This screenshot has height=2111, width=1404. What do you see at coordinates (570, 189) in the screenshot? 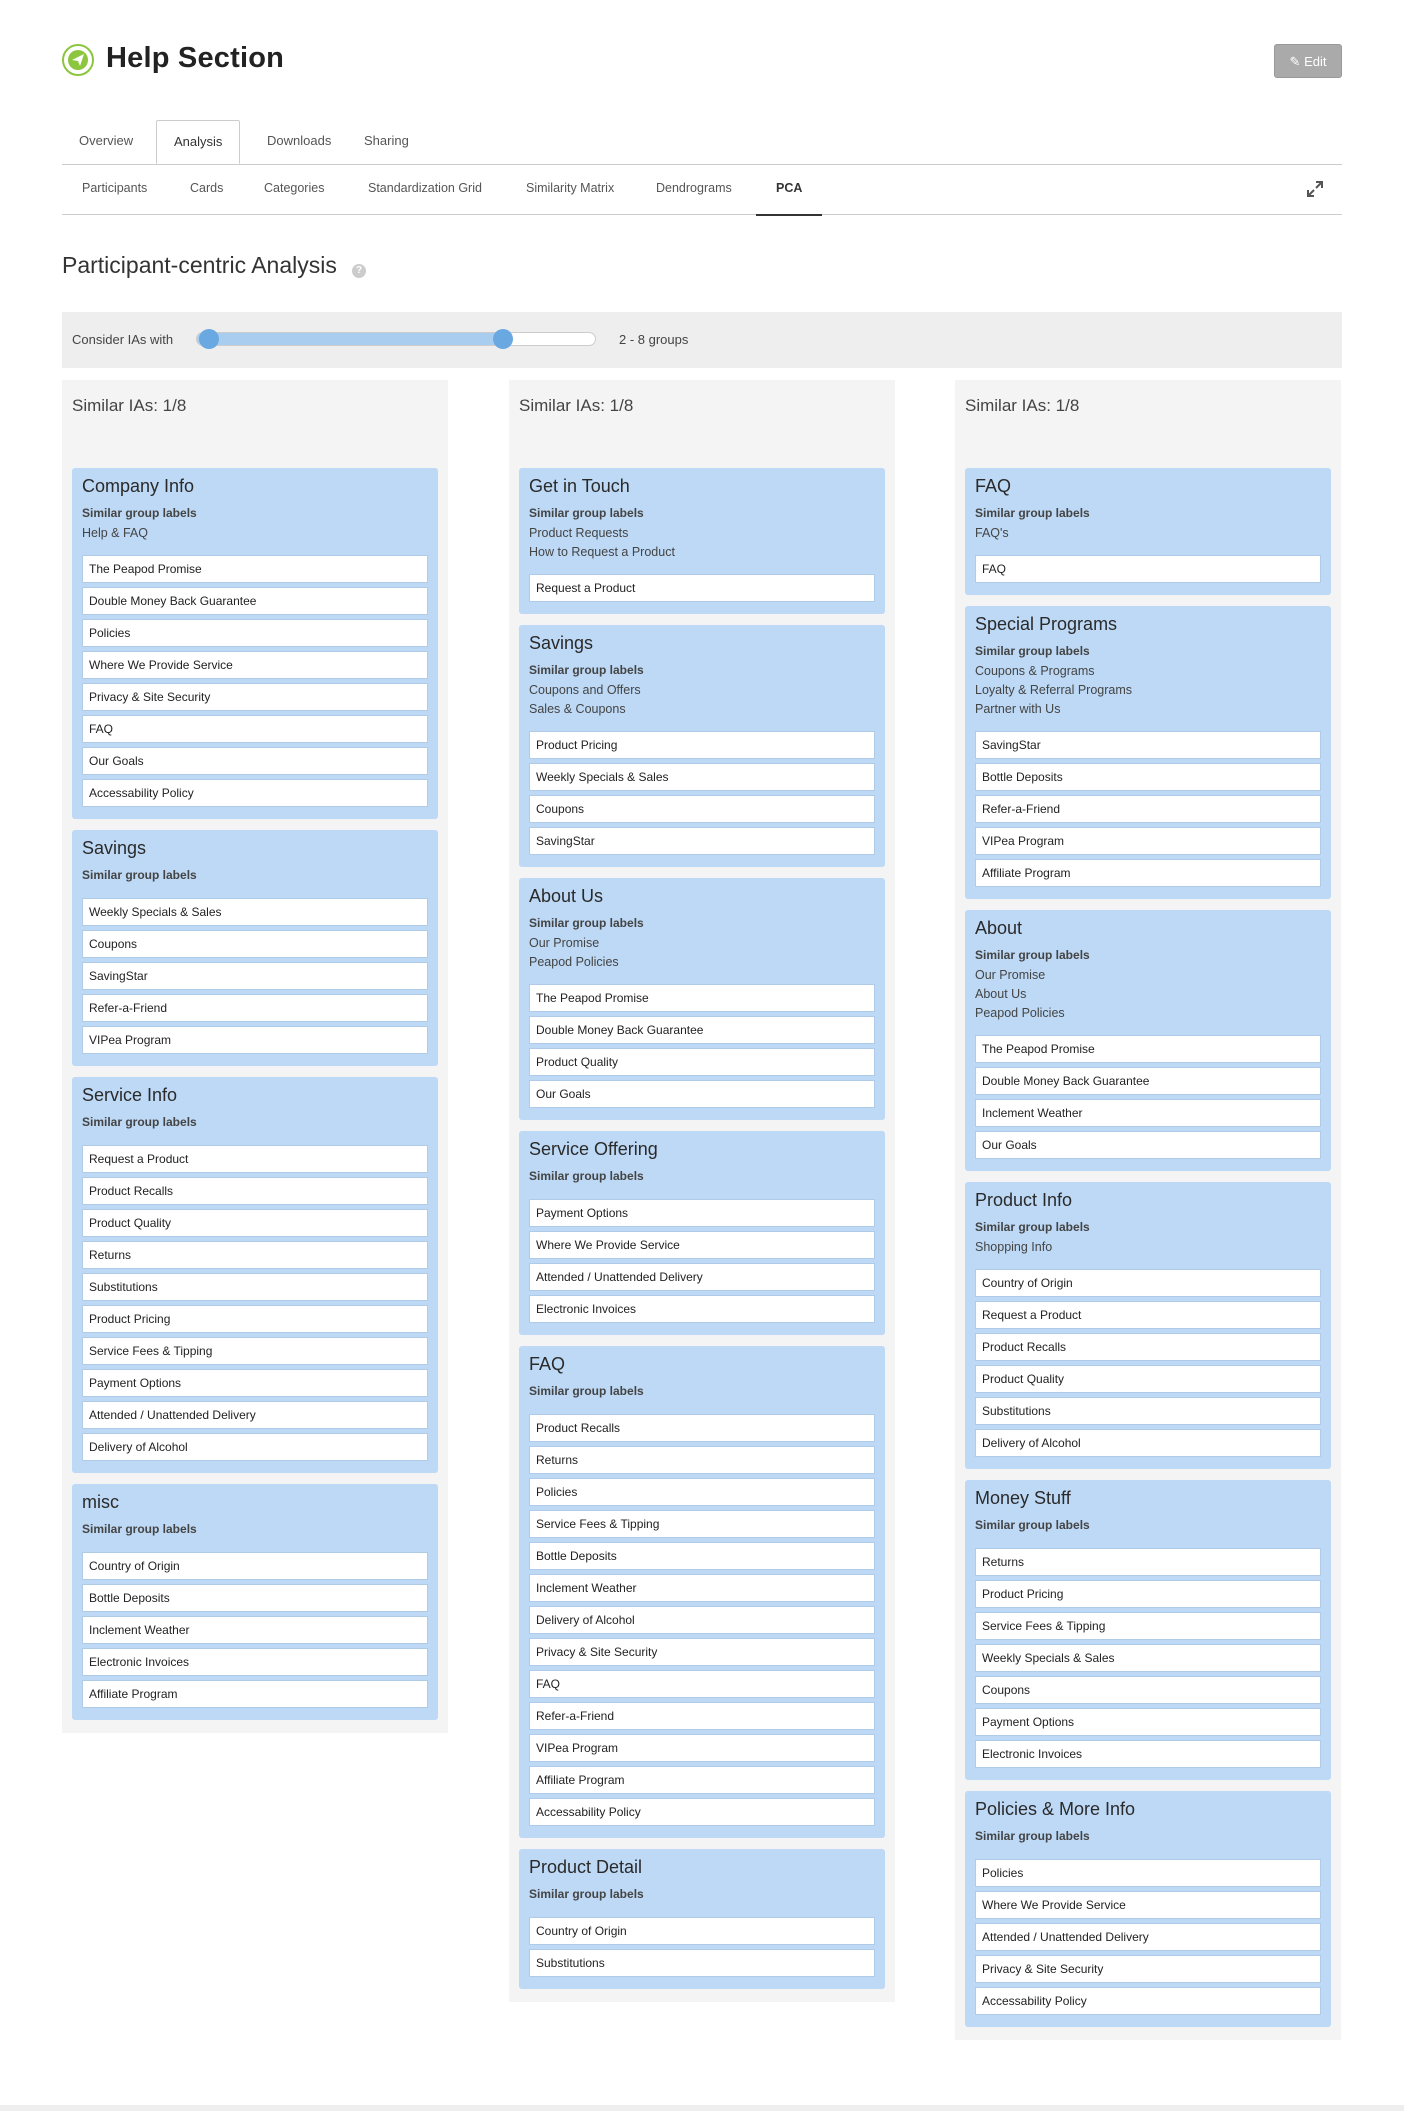
I see `subtab-similarity-matrix: Similarity Matrix` at bounding box center [570, 189].